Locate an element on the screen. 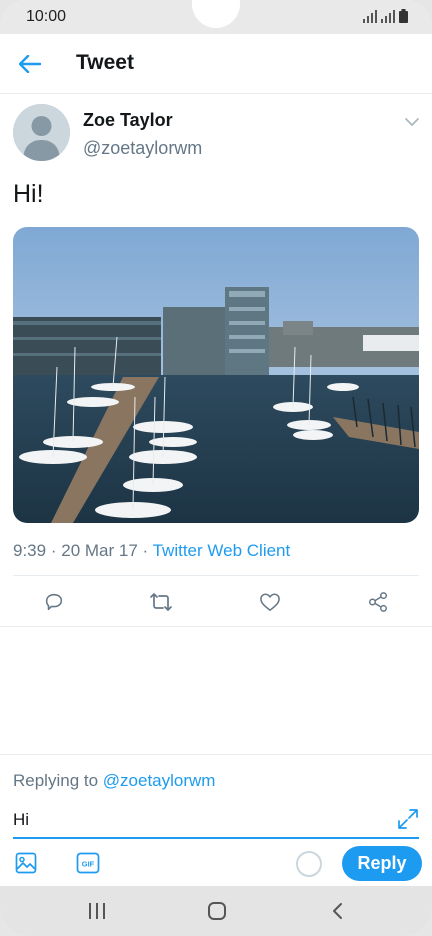 The width and height of the screenshot is (432, 936). share-action is located at coordinates (378, 602).